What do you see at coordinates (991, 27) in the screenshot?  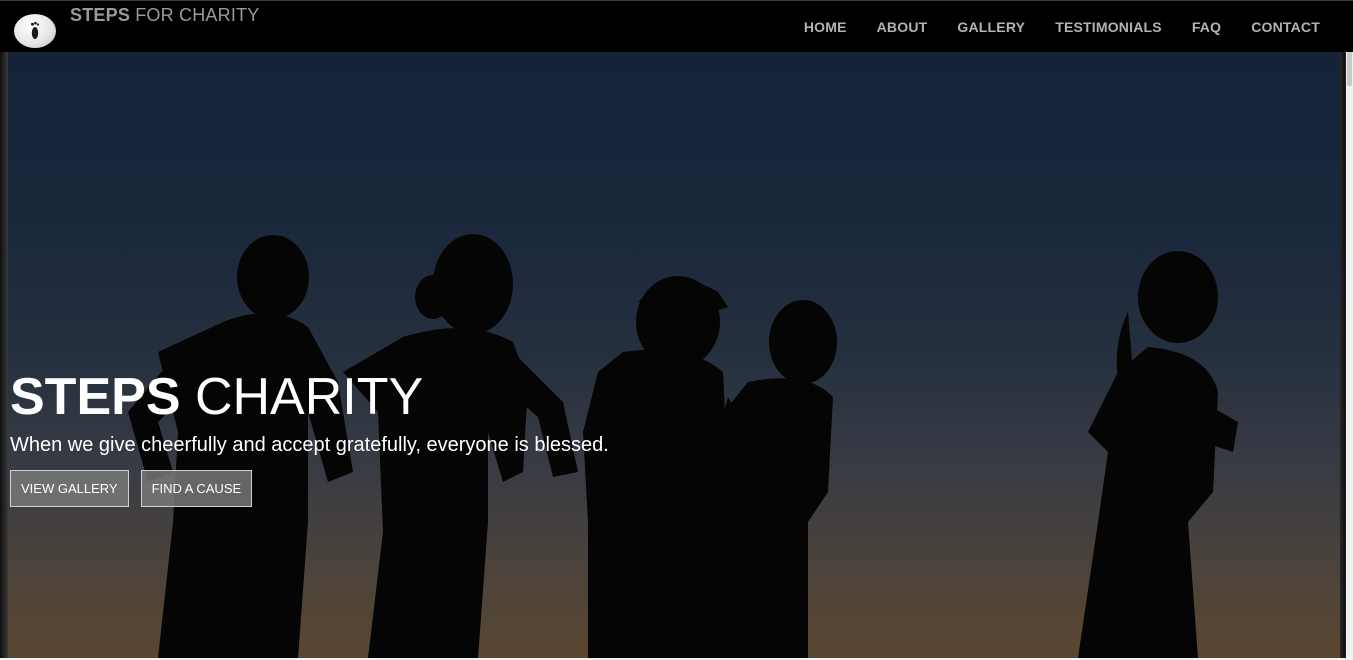 I see `nav-item-gallery: GALLERY` at bounding box center [991, 27].